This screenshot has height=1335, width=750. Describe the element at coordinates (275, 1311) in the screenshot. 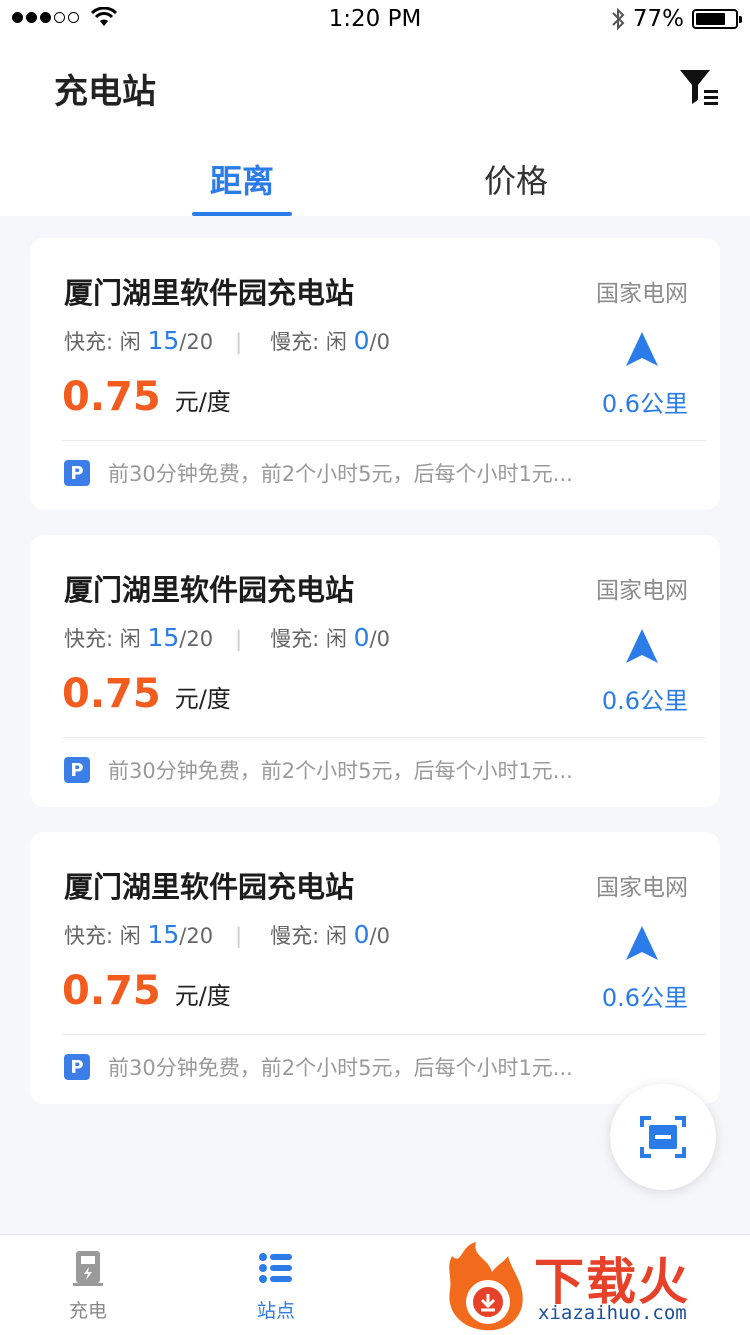

I see `tabbar-label-station: 站点` at that location.